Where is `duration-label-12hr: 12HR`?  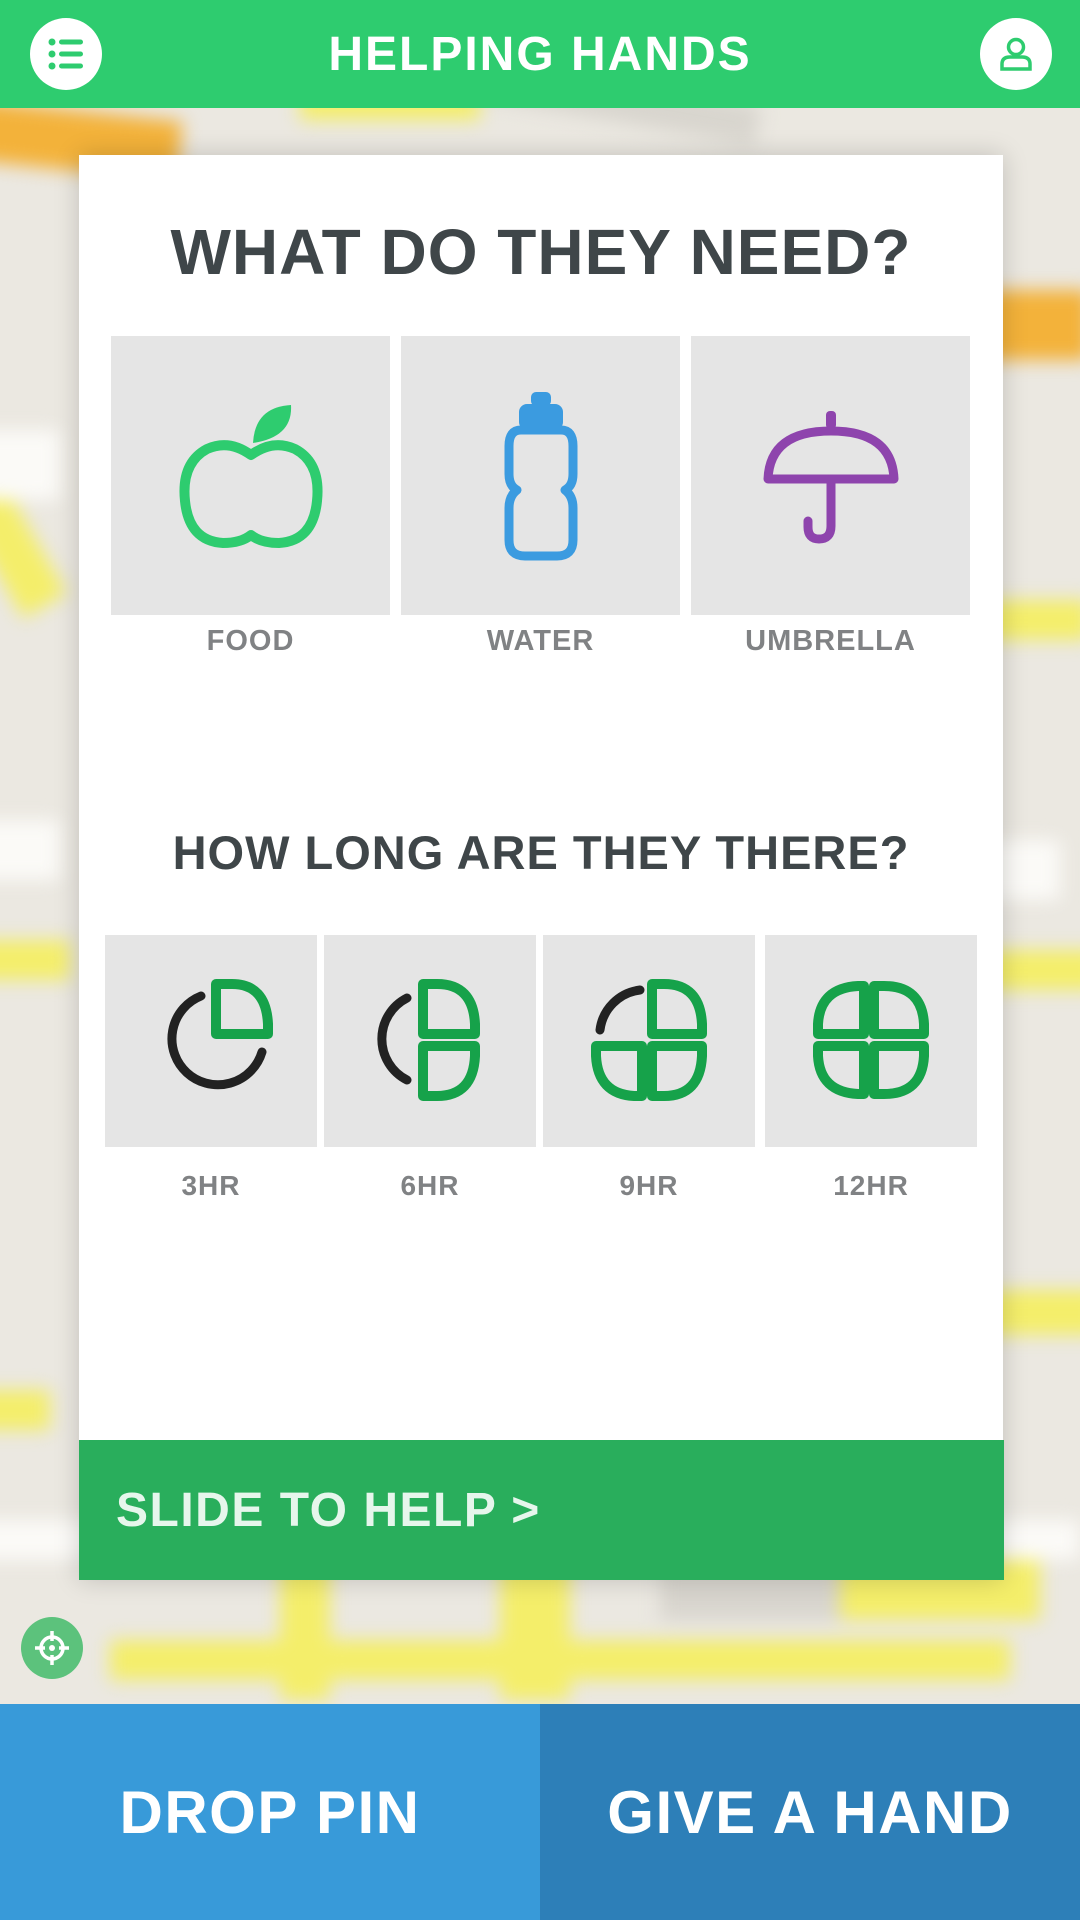
duration-label-12hr: 12HR is located at coordinates (871, 1185).